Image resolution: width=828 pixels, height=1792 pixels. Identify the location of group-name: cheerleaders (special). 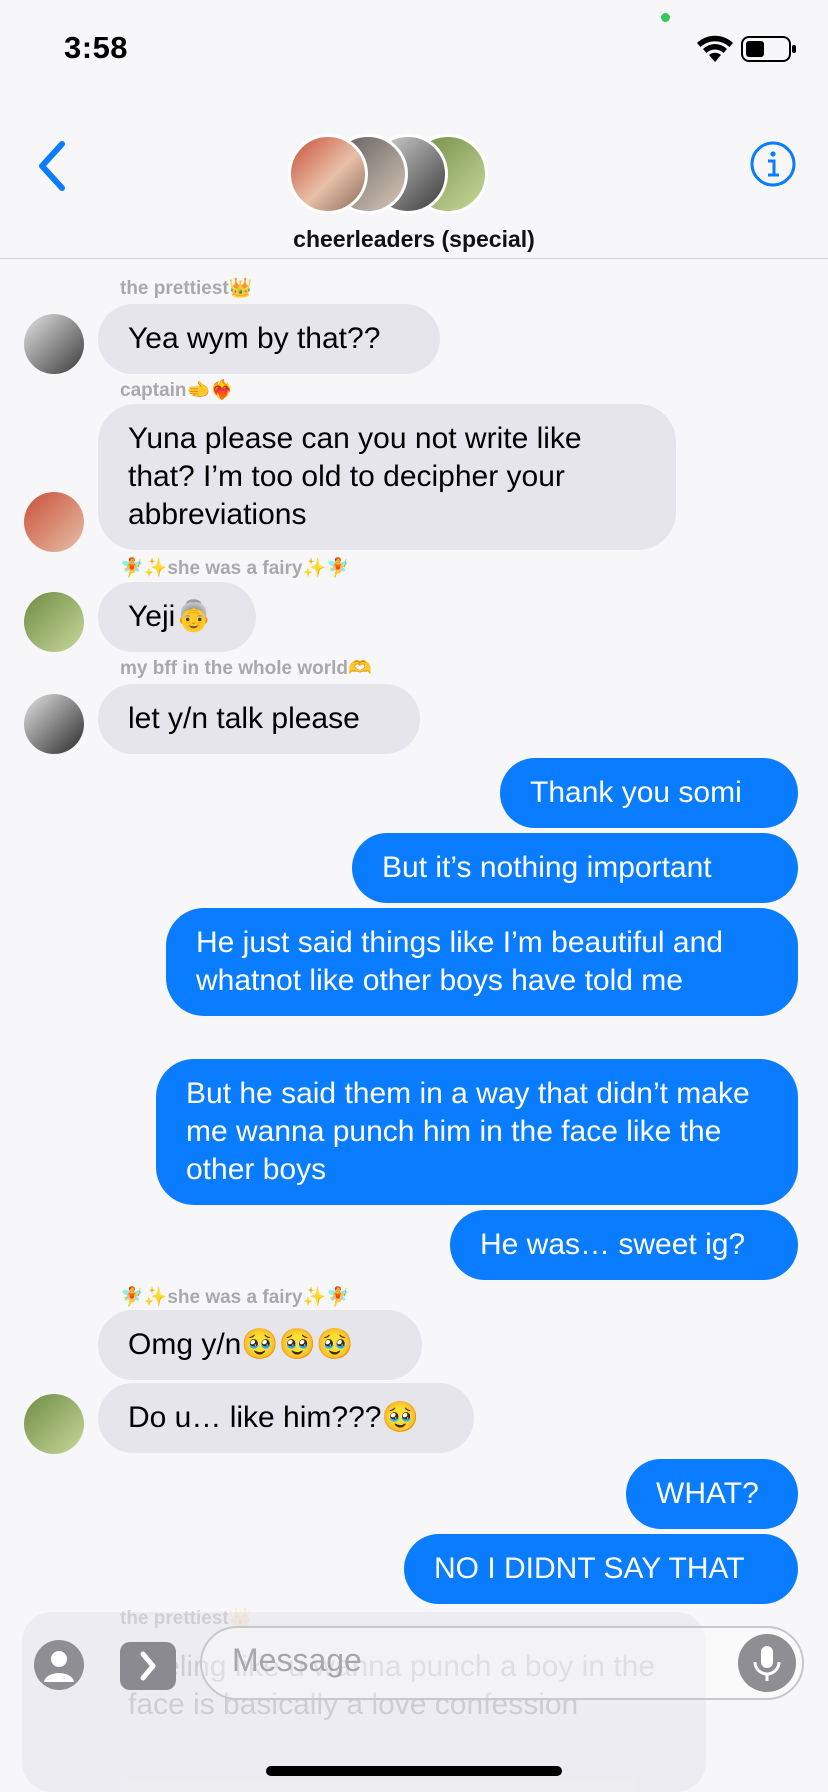
(414, 239).